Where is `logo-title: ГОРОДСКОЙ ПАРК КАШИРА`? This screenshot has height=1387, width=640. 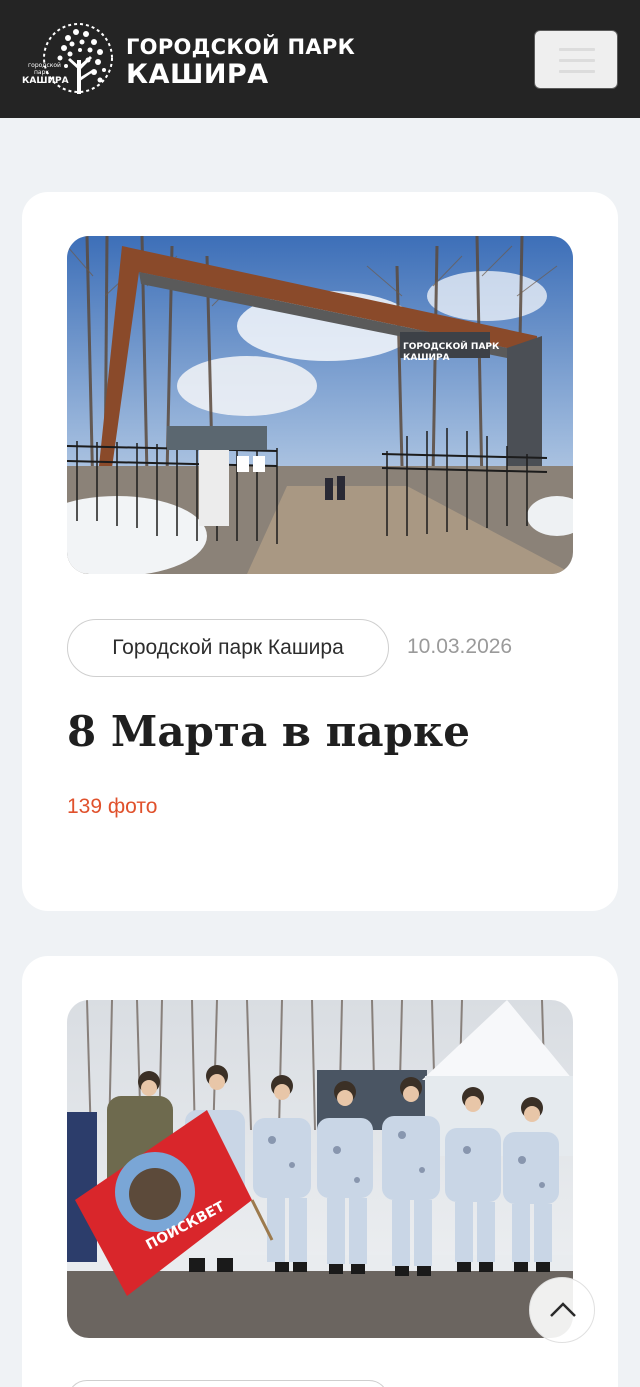 logo-title: ГОРОДСКОЙ ПАРК КАШИРА is located at coordinates (240, 62).